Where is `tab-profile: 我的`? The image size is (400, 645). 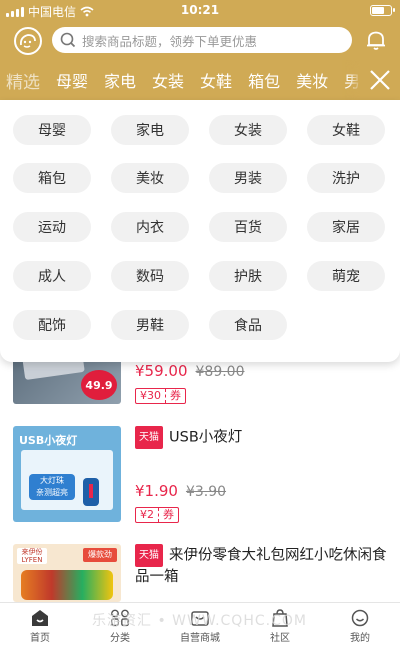
tab-profile: 我的 is located at coordinates (360, 624).